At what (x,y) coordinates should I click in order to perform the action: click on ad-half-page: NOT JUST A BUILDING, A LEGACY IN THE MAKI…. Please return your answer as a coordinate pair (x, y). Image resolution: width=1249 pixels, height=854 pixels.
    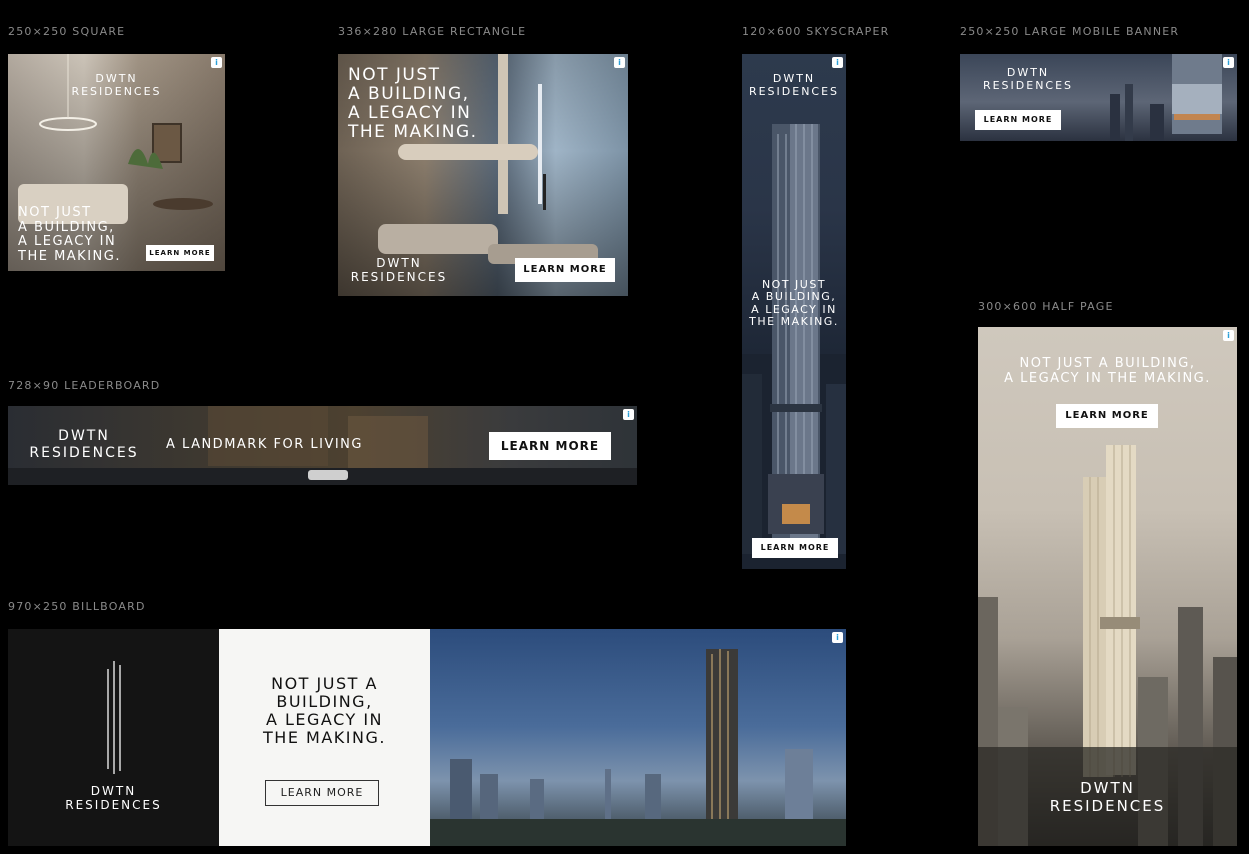
    Looking at the image, I should click on (1107, 586).